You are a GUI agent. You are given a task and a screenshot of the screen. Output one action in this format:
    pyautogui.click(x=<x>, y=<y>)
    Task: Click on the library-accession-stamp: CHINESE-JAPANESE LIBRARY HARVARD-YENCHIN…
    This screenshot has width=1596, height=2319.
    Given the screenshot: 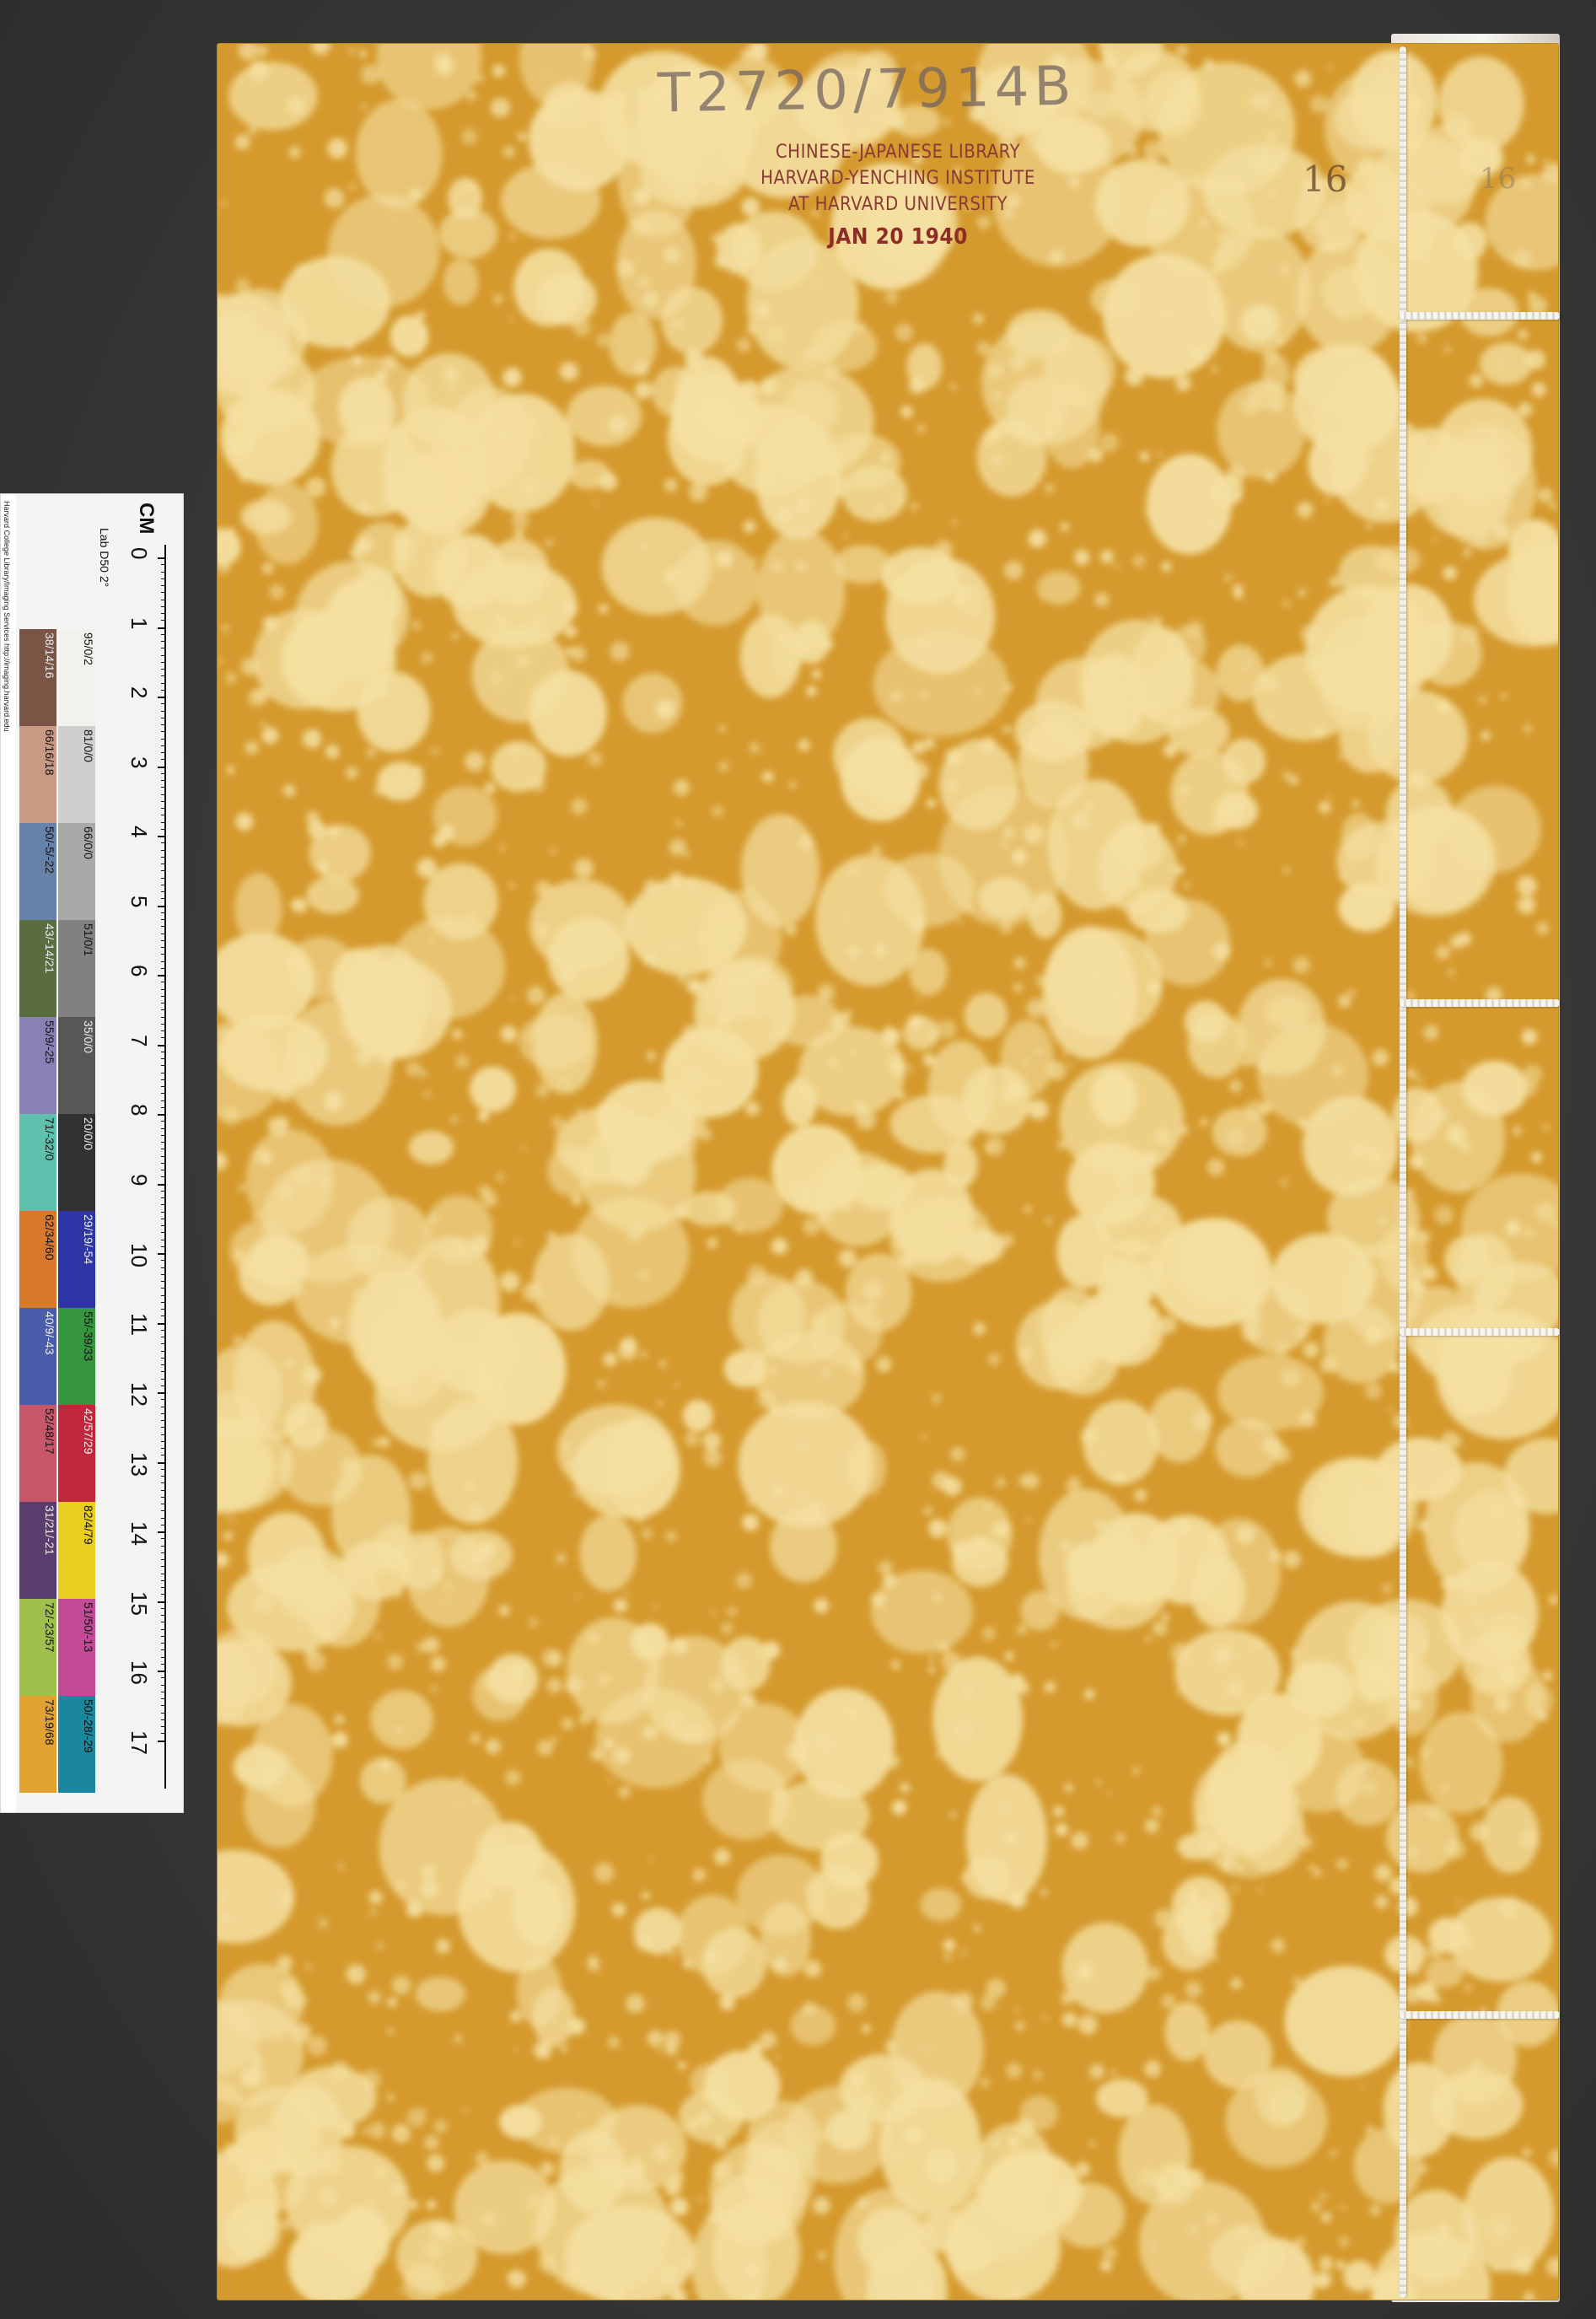 What is the action you would take?
    pyautogui.click(x=898, y=196)
    